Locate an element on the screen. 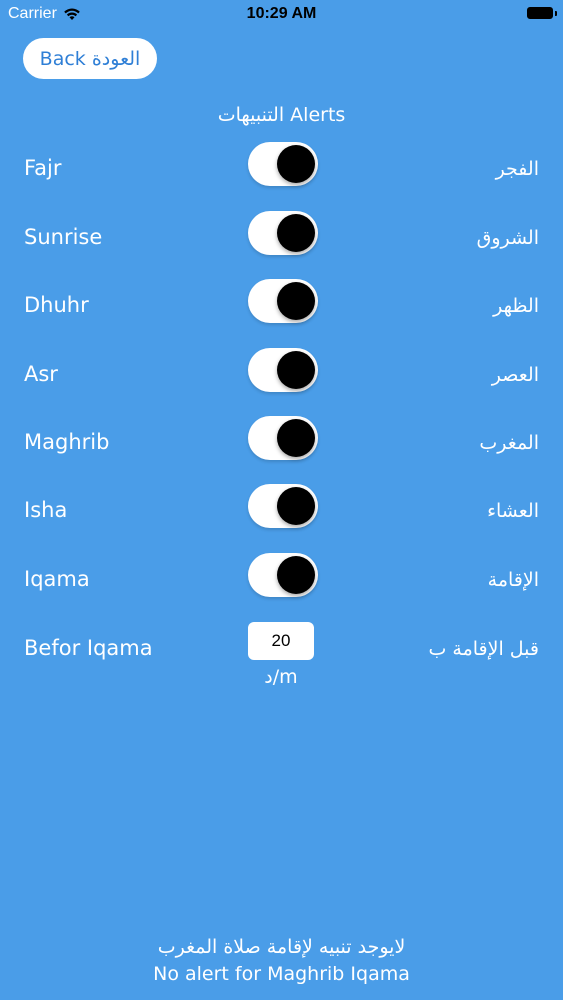  isha-toggle is located at coordinates (283, 506).